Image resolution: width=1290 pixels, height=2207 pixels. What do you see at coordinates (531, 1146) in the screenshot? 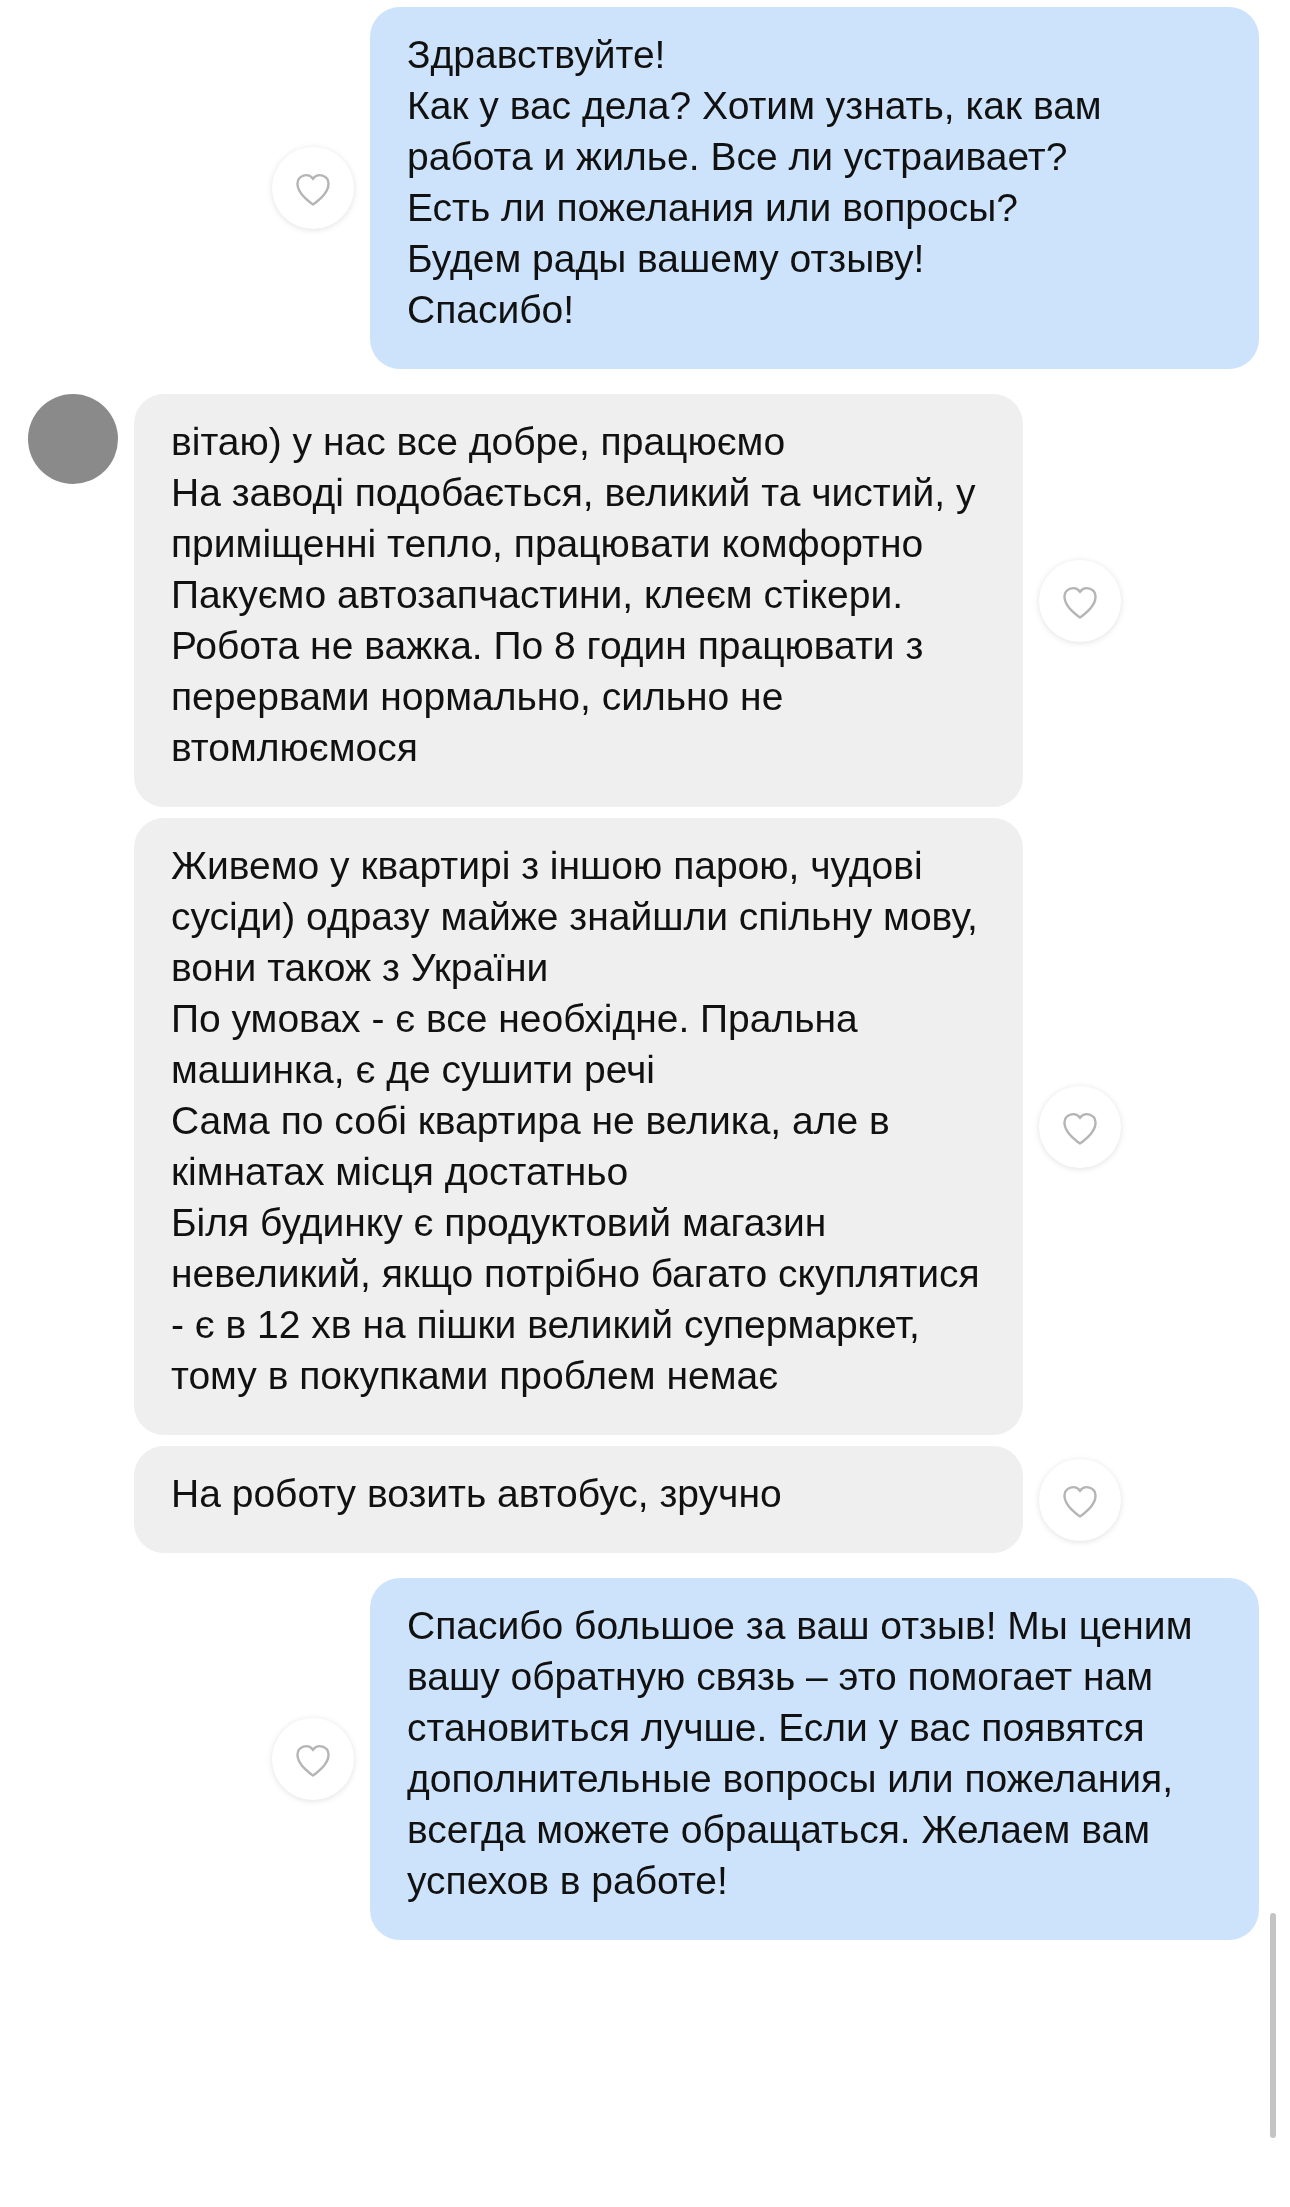
I see `message-text: Сама по собі квартира не велика, але в кімнатах місця достатньо` at bounding box center [531, 1146].